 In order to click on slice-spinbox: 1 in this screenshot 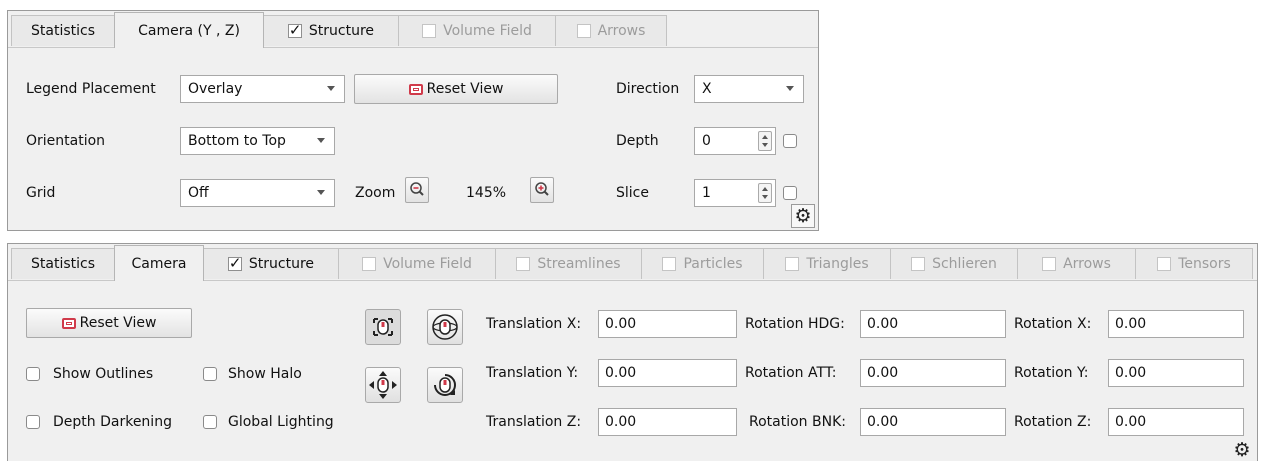, I will do `click(735, 193)`.